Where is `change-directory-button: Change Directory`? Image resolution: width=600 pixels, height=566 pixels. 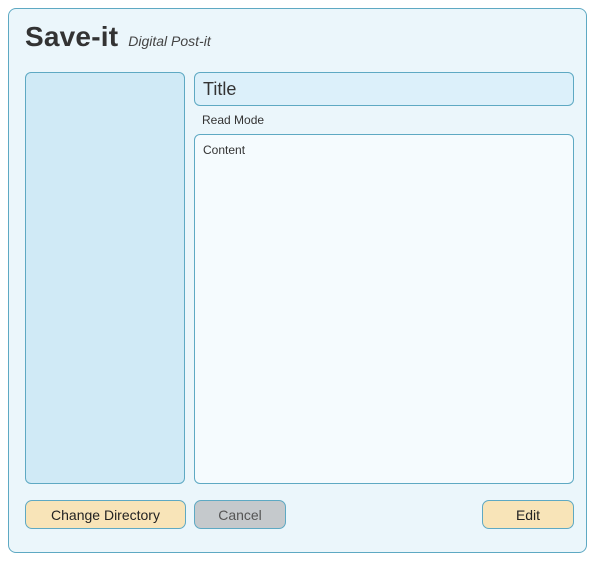
change-directory-button: Change Directory is located at coordinates (105, 514).